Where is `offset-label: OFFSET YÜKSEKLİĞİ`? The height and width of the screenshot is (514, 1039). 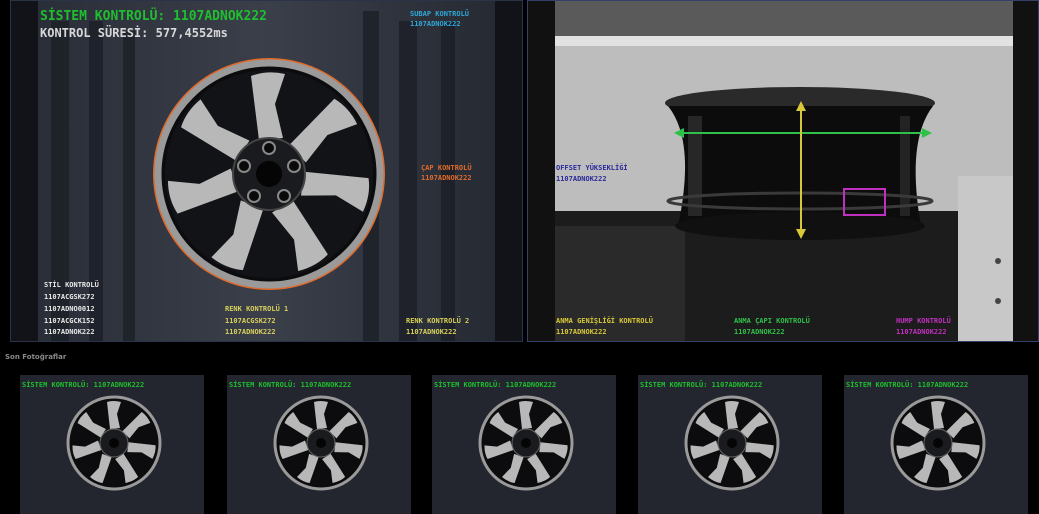 offset-label: OFFSET YÜKSEKLİĞİ is located at coordinates (592, 168).